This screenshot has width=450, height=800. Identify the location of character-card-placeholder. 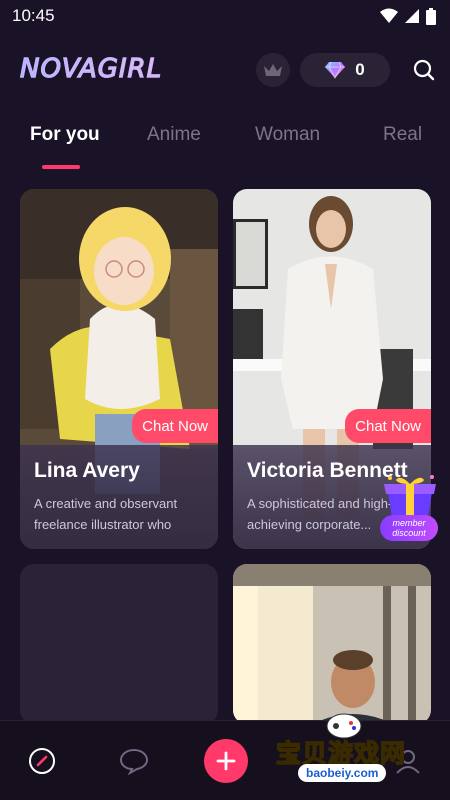
(119, 644).